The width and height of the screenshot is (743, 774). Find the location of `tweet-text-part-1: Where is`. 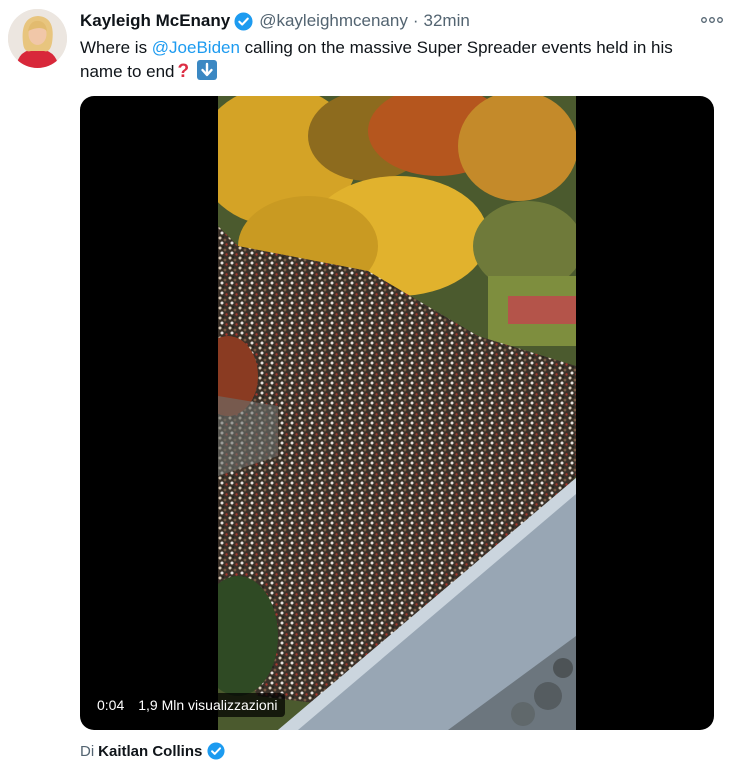

tweet-text-part-1: Where is is located at coordinates (116, 47).